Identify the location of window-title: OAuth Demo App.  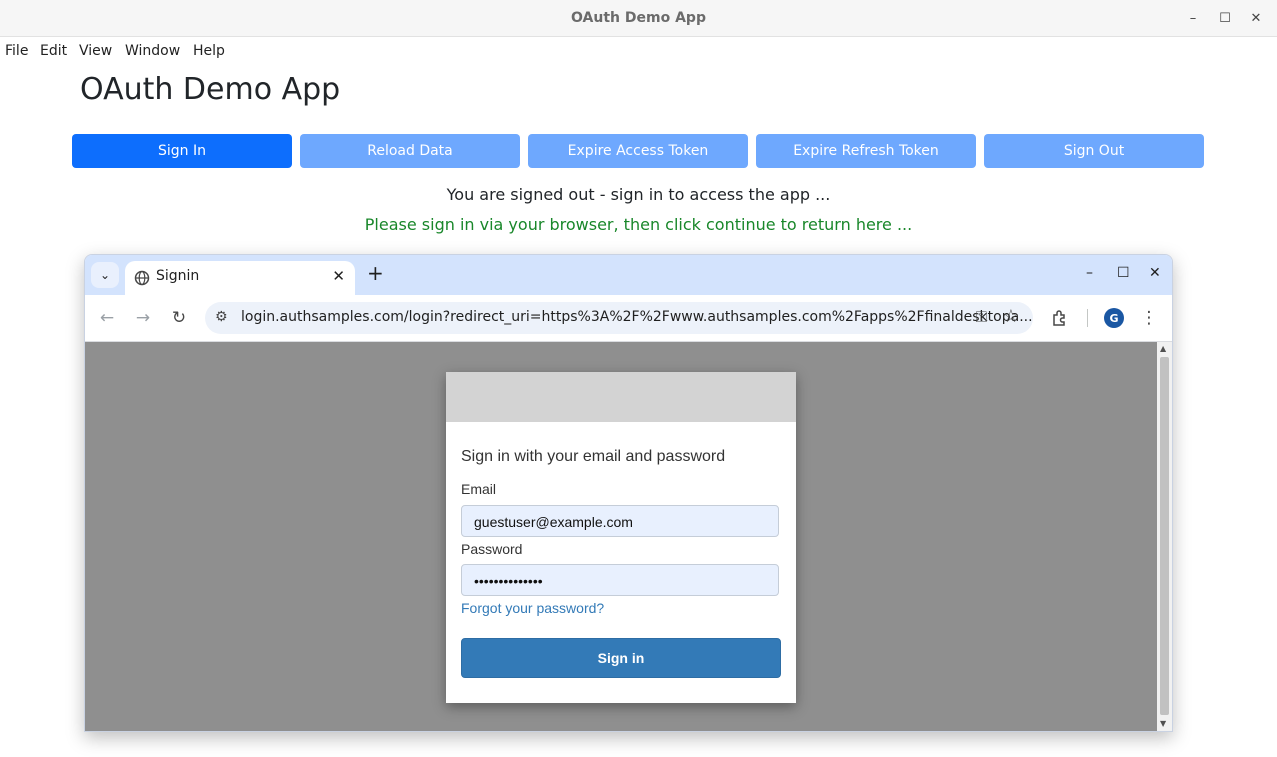
(638, 18).